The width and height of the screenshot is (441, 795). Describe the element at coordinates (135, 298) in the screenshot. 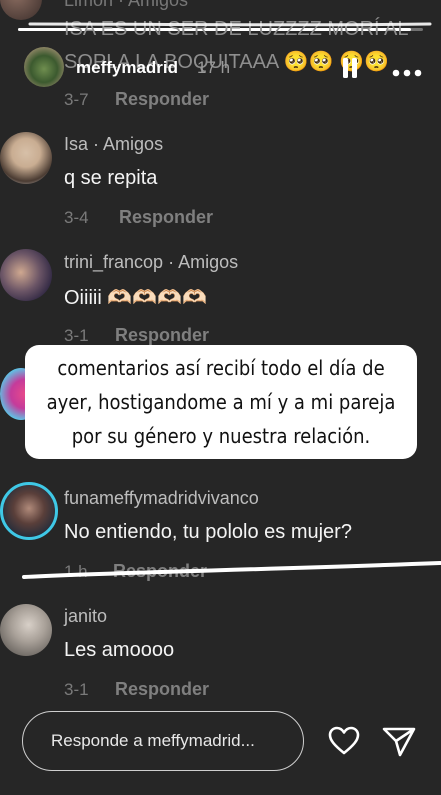

I see `comment-2-text: Oiiiii 🫶🏻🫶🏻🫶🏻🫶🏻` at that location.